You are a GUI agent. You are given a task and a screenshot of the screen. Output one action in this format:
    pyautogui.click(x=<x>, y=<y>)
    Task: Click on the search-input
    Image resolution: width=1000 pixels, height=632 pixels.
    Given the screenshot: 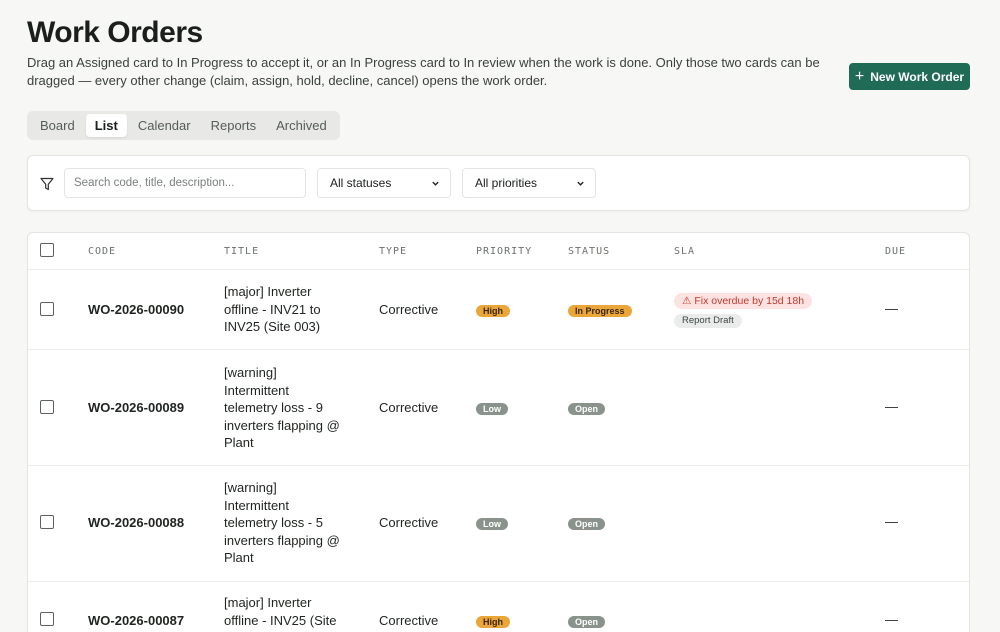 What is the action you would take?
    pyautogui.click(x=185, y=183)
    